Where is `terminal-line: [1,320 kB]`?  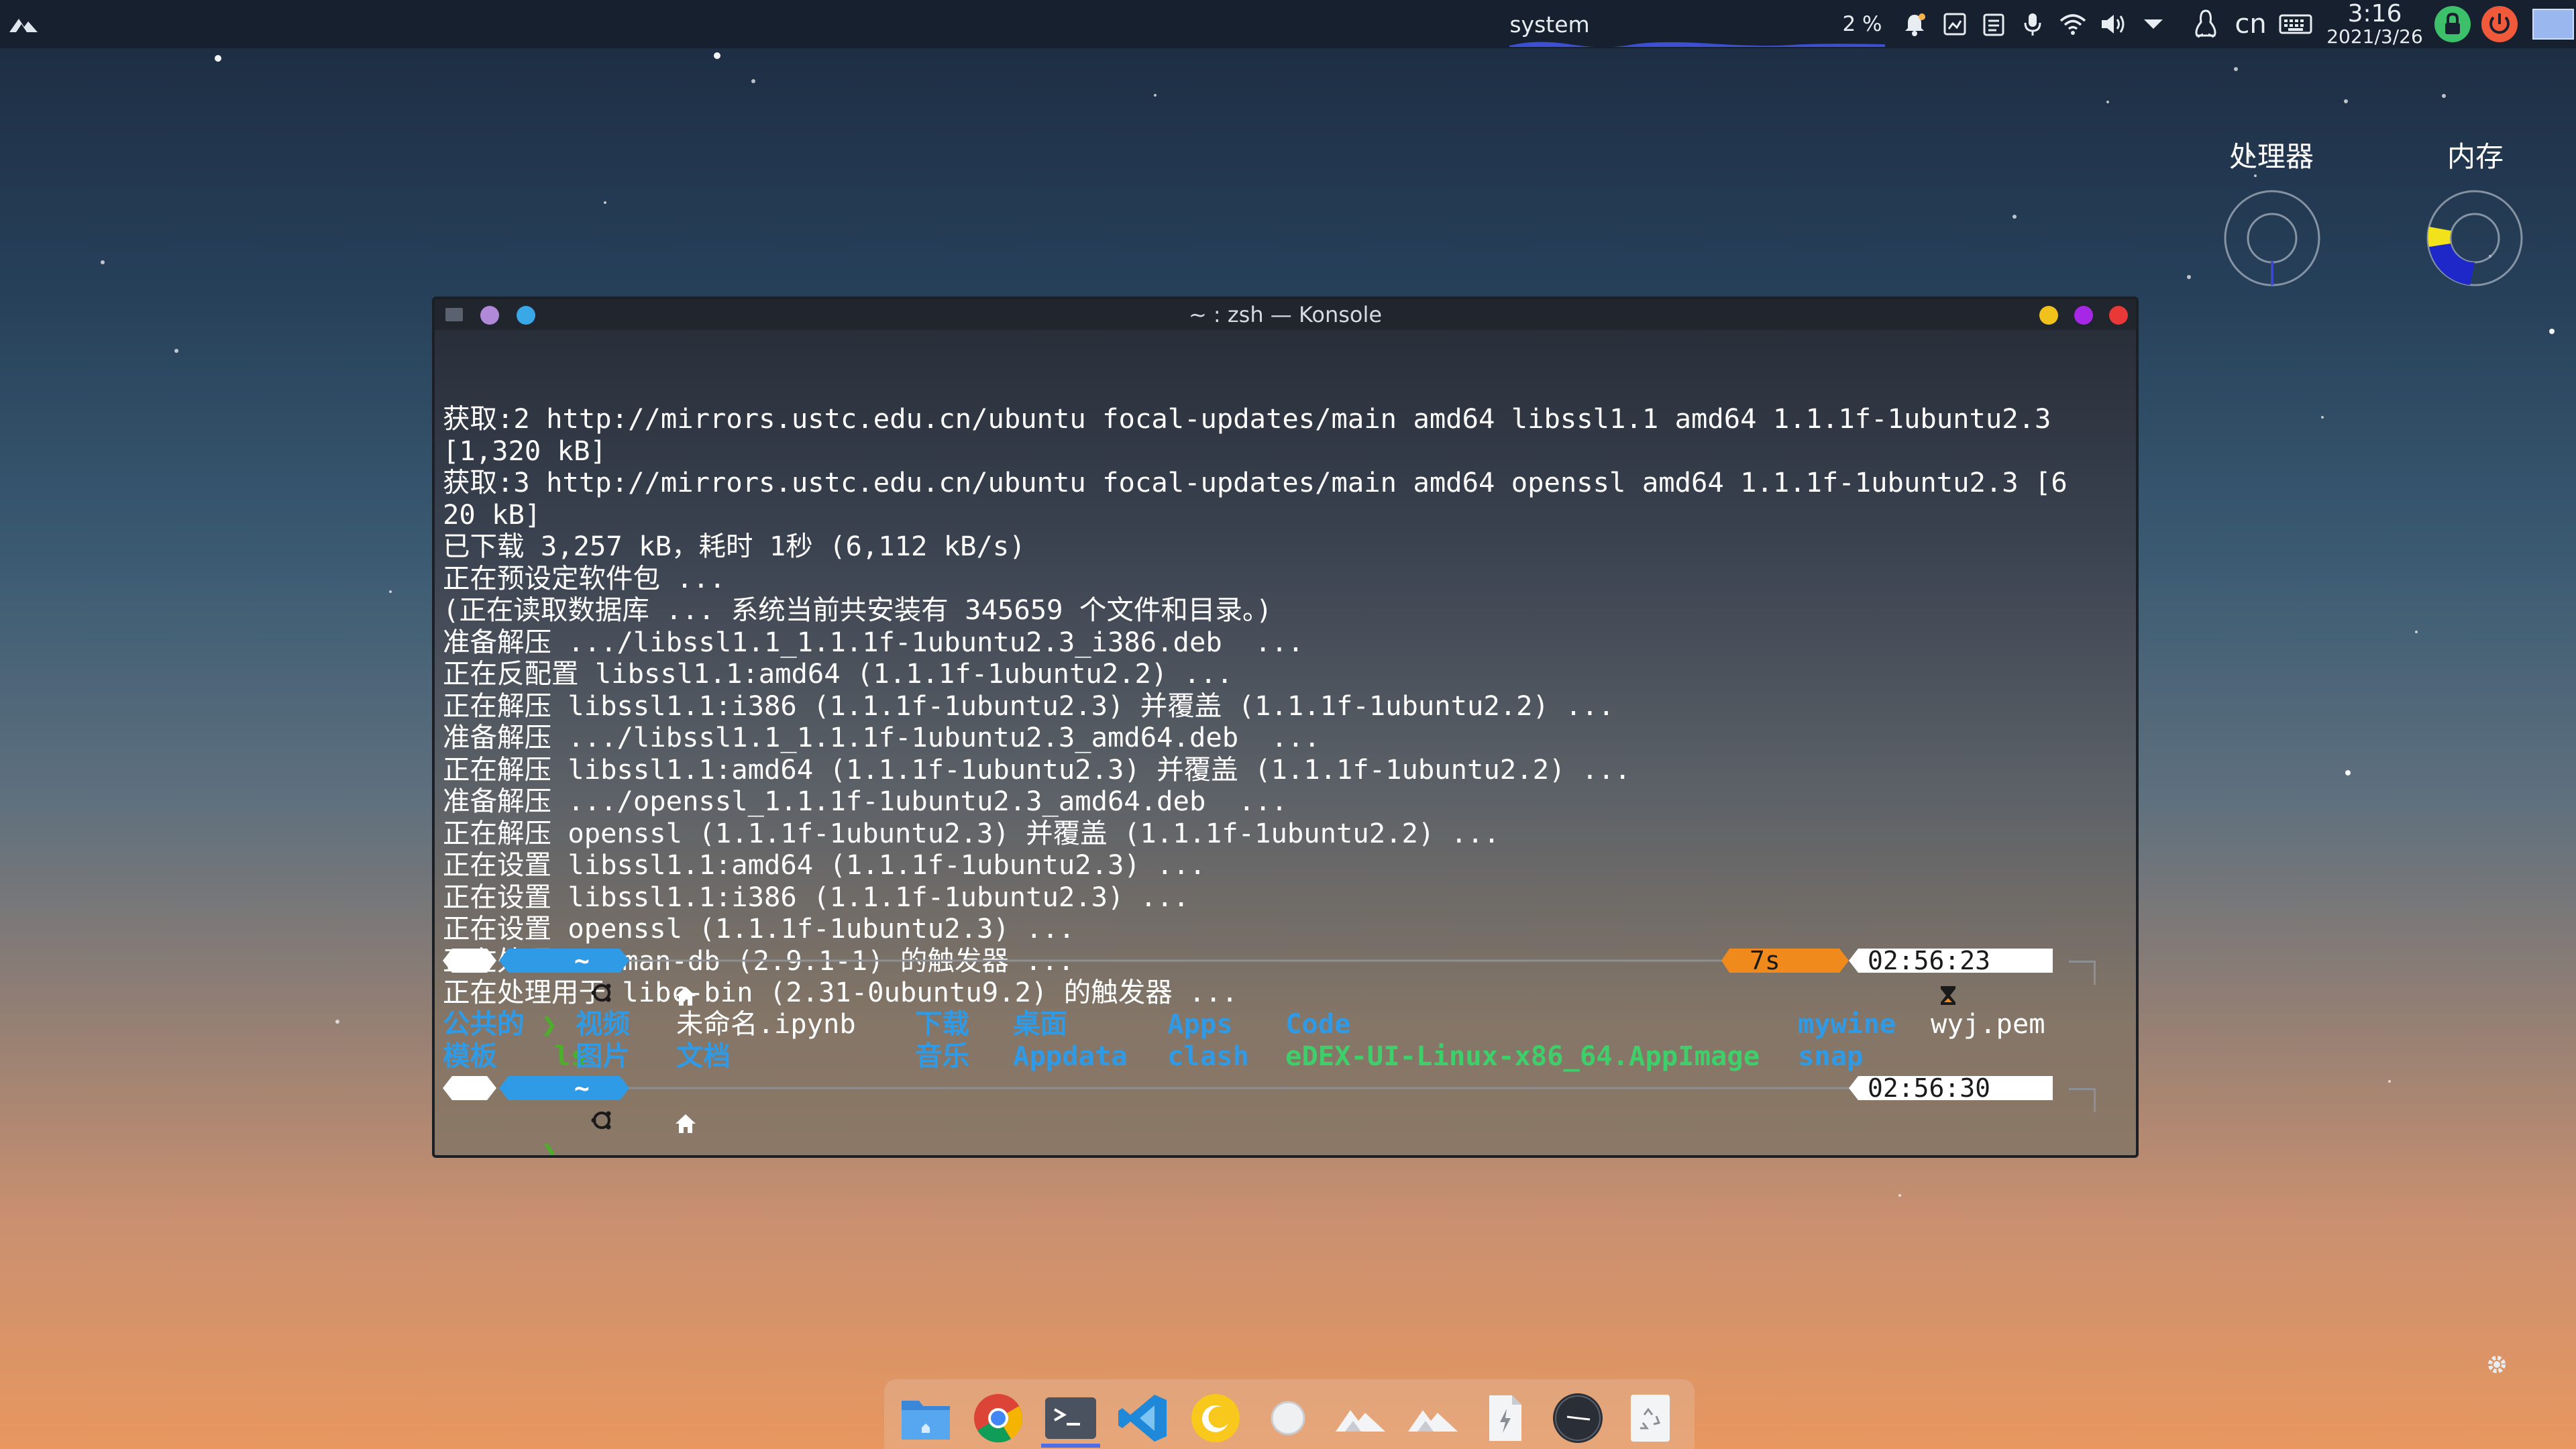 terminal-line: [1,320 kB] is located at coordinates (524, 450).